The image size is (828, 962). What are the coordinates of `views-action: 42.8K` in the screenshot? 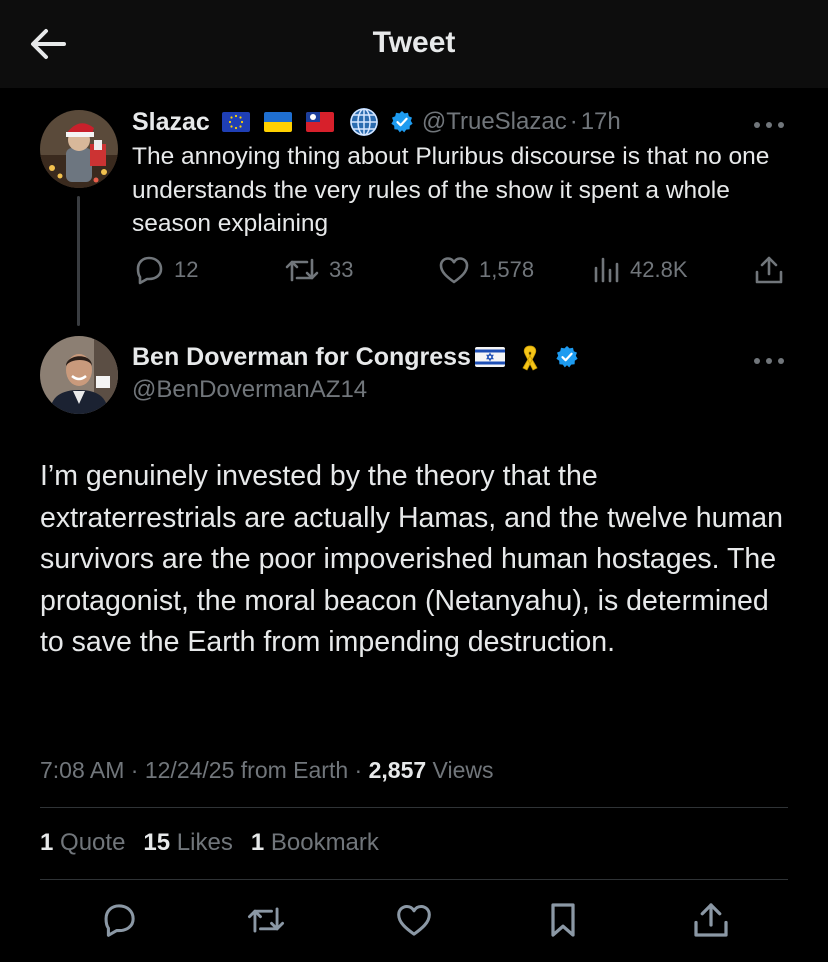 It's located at (639, 270).